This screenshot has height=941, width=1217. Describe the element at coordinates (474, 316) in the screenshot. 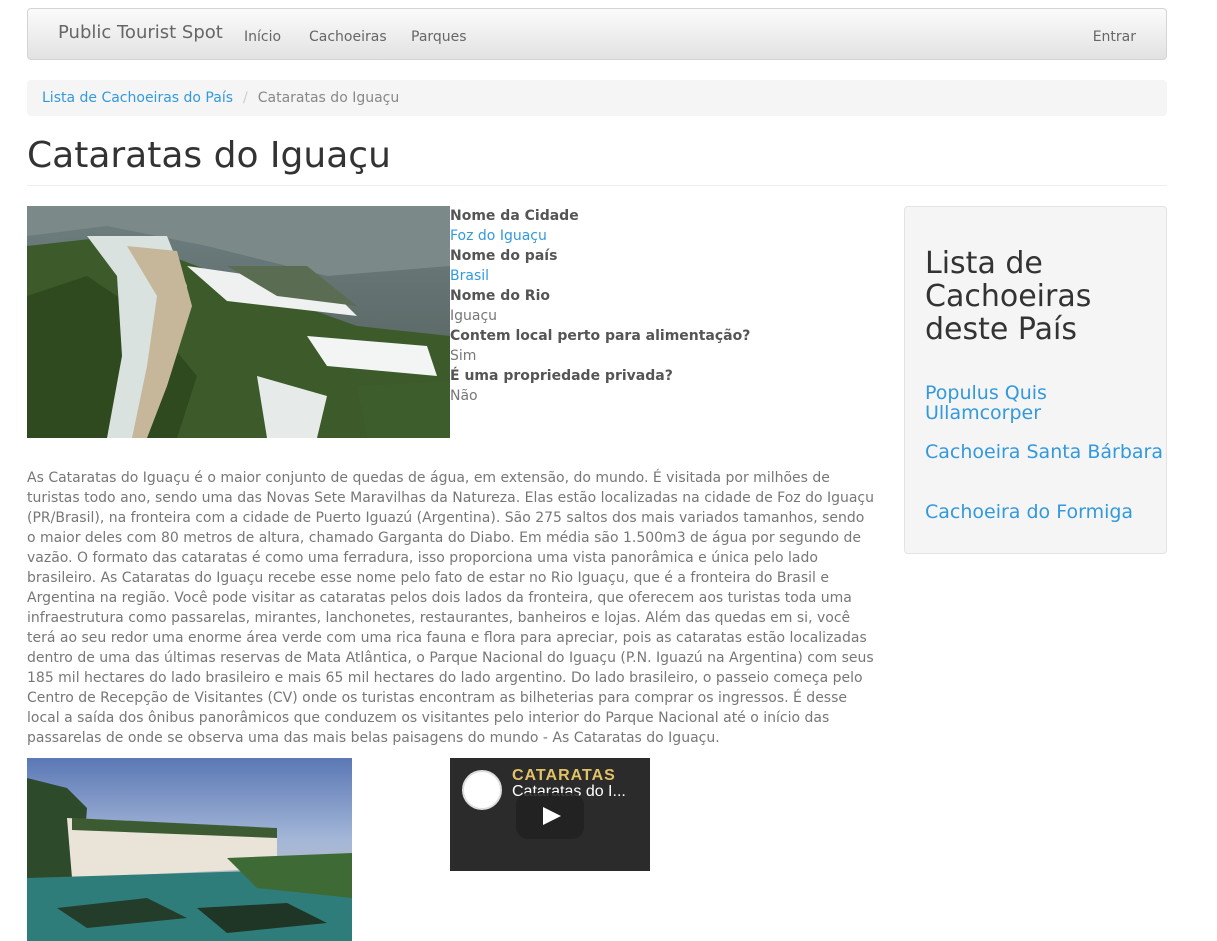

I see `detail-value-rio: Iguaçu` at that location.